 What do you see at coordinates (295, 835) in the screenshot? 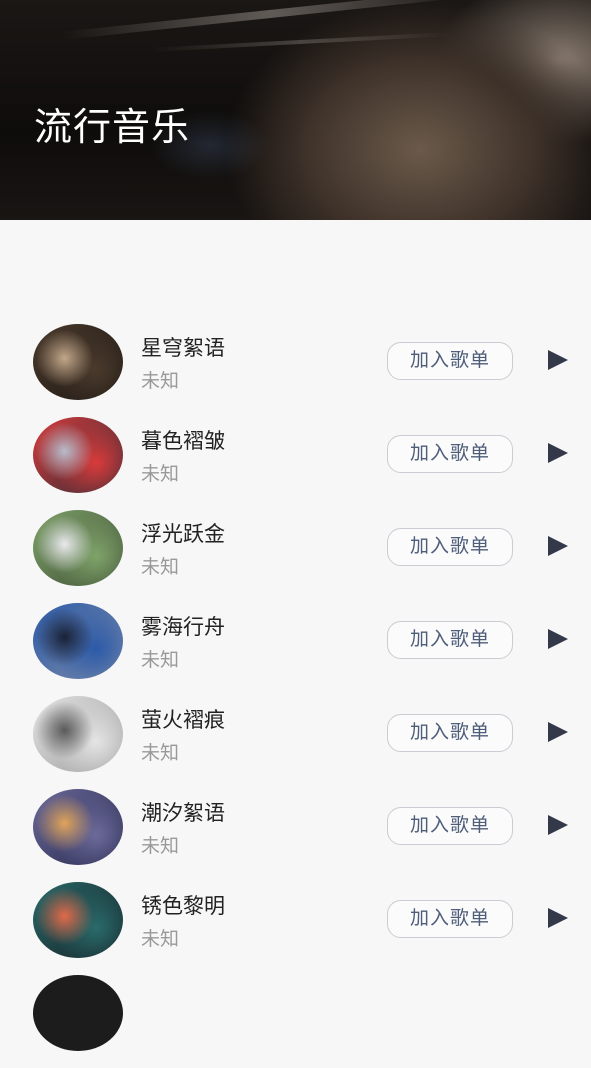
I see `song-row: 潮汐絮语 未知 加入歌单` at bounding box center [295, 835].